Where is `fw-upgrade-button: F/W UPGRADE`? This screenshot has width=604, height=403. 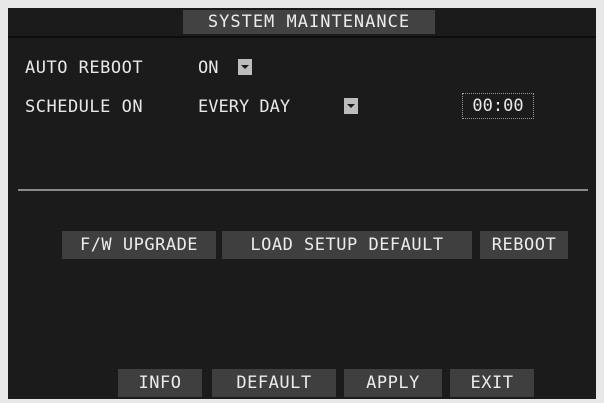 fw-upgrade-button: F/W UPGRADE is located at coordinates (139, 245).